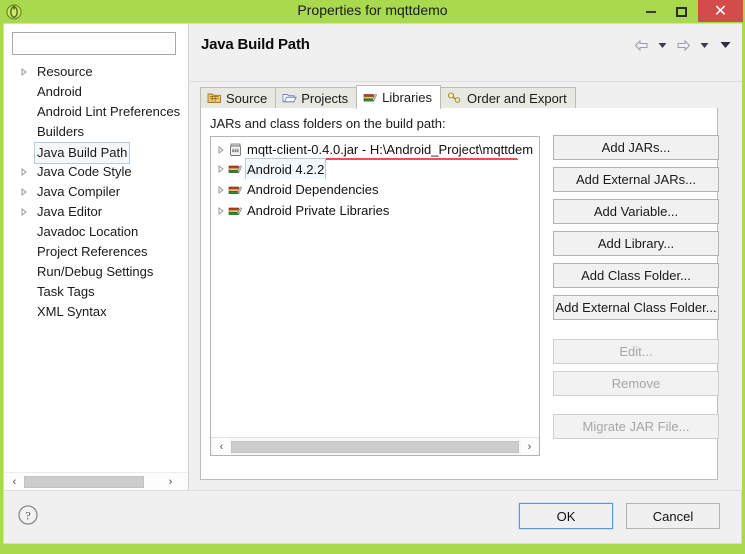 The height and width of the screenshot is (554, 745). I want to click on sidebar-item-label: Java Code Style, so click(84, 171).